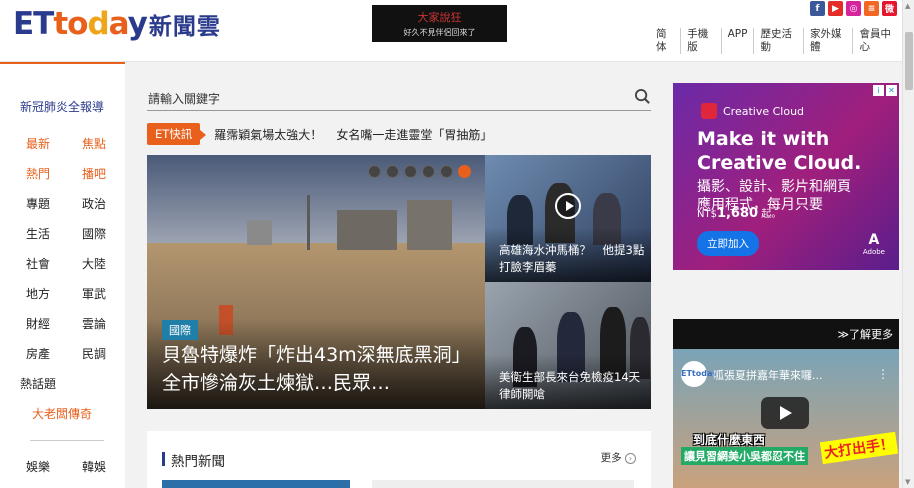  What do you see at coordinates (738, 41) in the screenshot?
I see `nav-app: APP` at bounding box center [738, 41].